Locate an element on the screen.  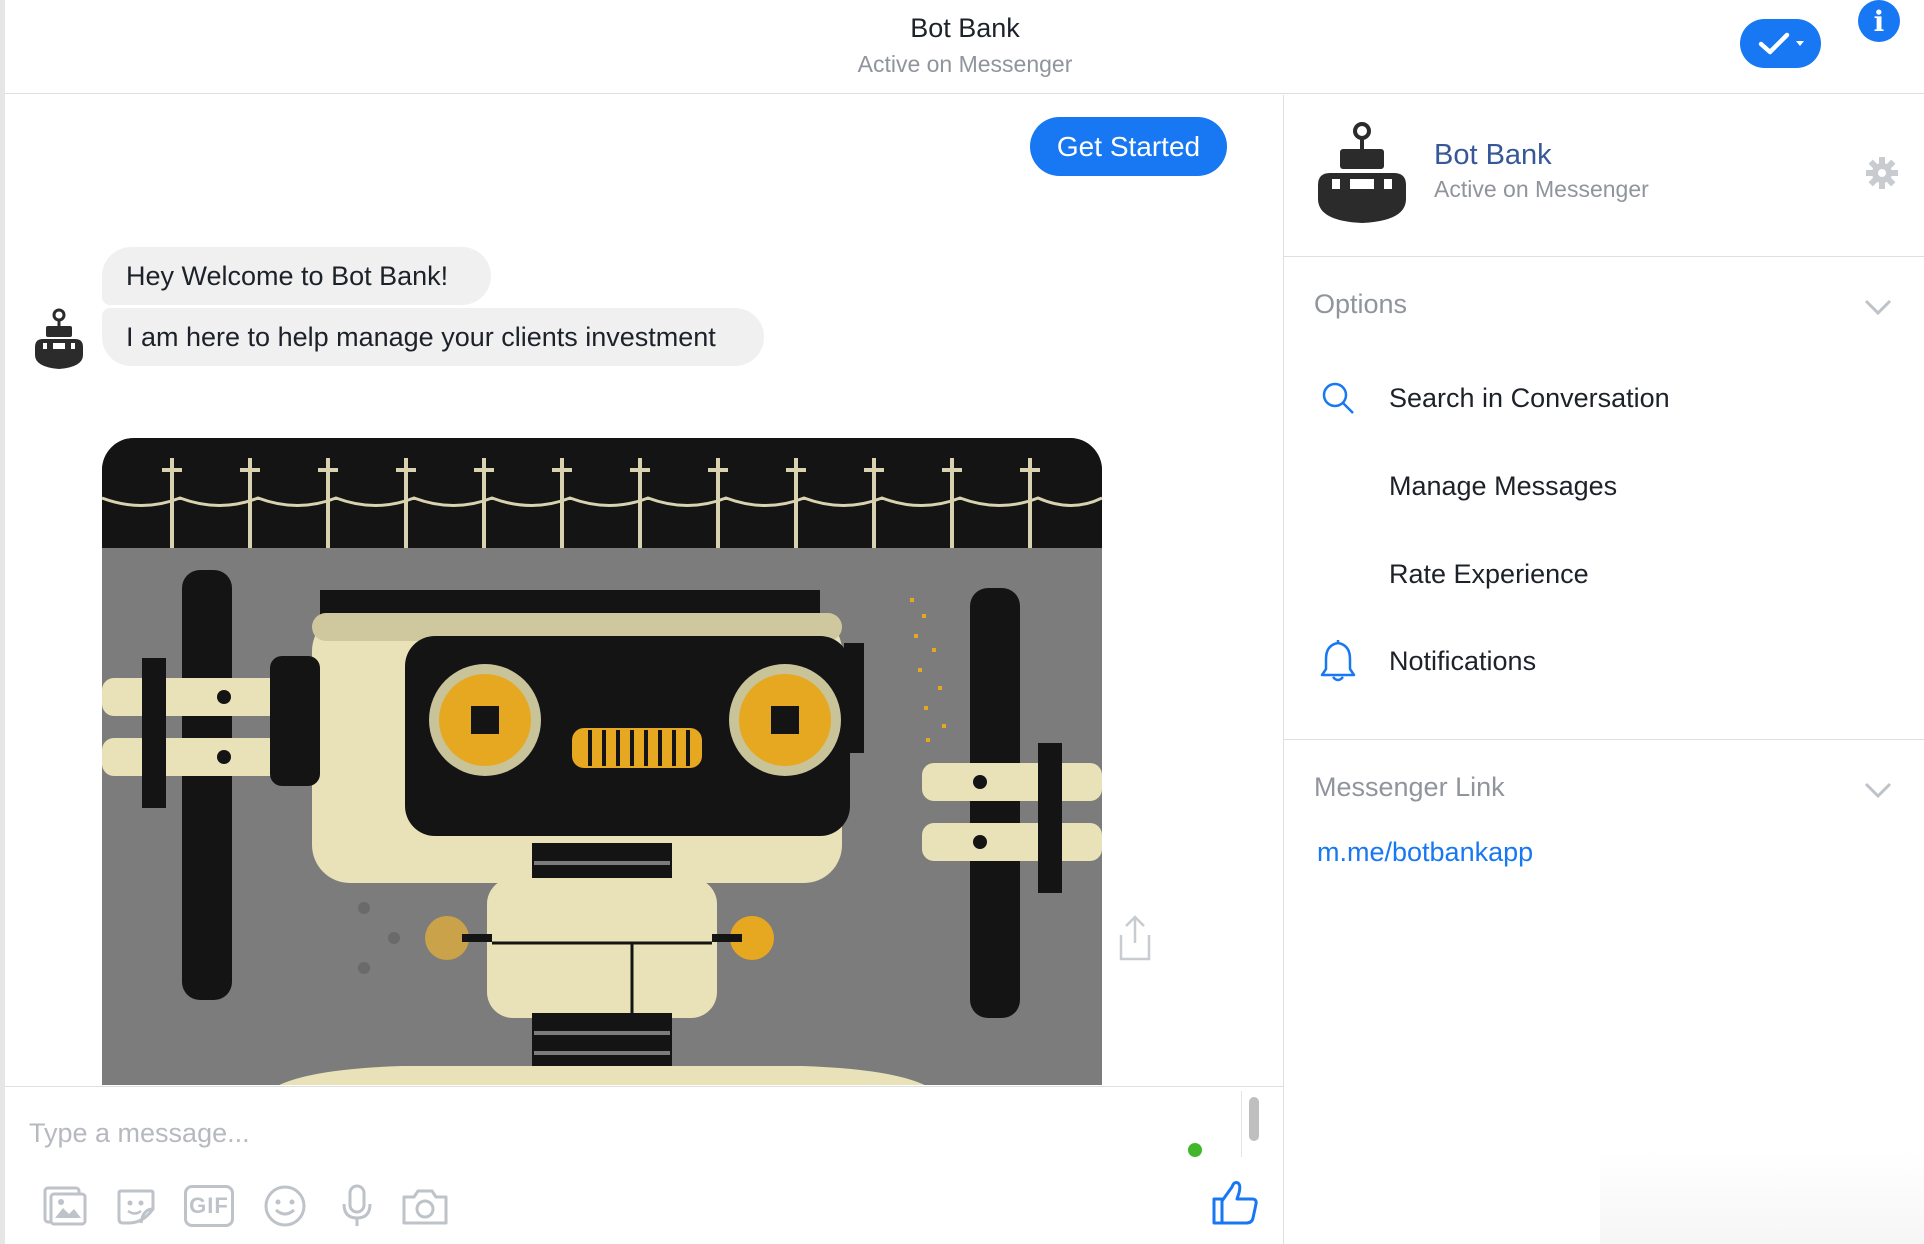
camera-icon is located at coordinates (425, 1207).